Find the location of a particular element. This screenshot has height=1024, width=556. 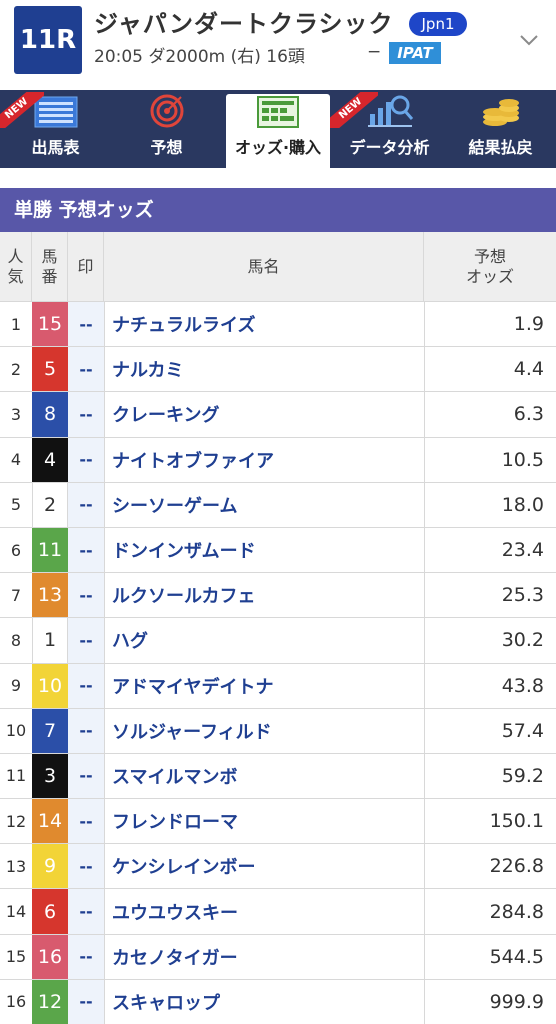

horse-name-link: カセノタイガー is located at coordinates (264, 957).